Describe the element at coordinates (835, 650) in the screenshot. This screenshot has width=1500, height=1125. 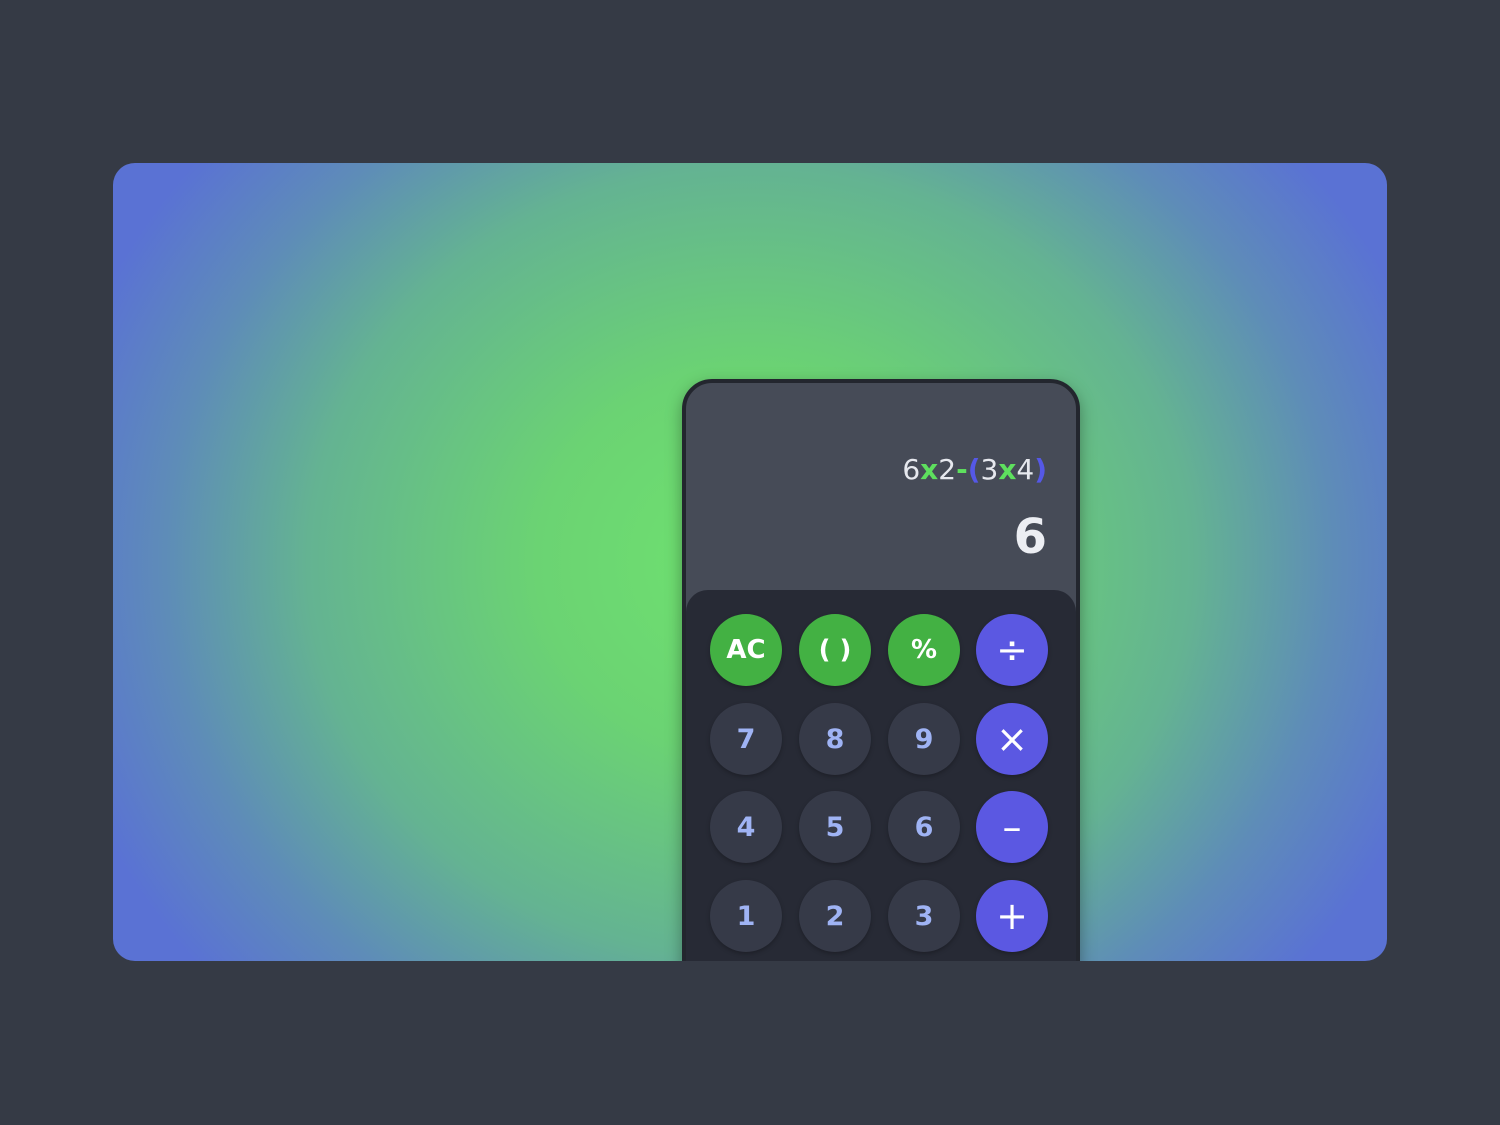
I see `parentheses-button: ( )` at that location.